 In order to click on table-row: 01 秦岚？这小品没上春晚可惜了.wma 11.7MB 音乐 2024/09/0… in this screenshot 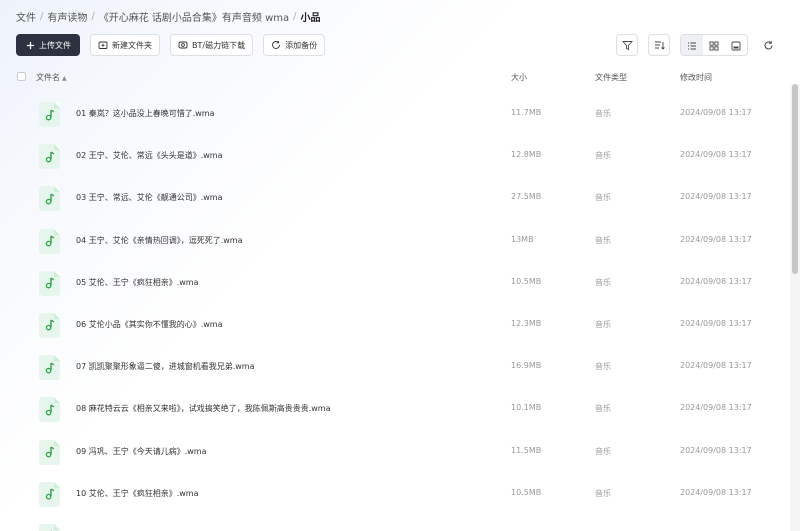, I will do `click(395, 114)`.